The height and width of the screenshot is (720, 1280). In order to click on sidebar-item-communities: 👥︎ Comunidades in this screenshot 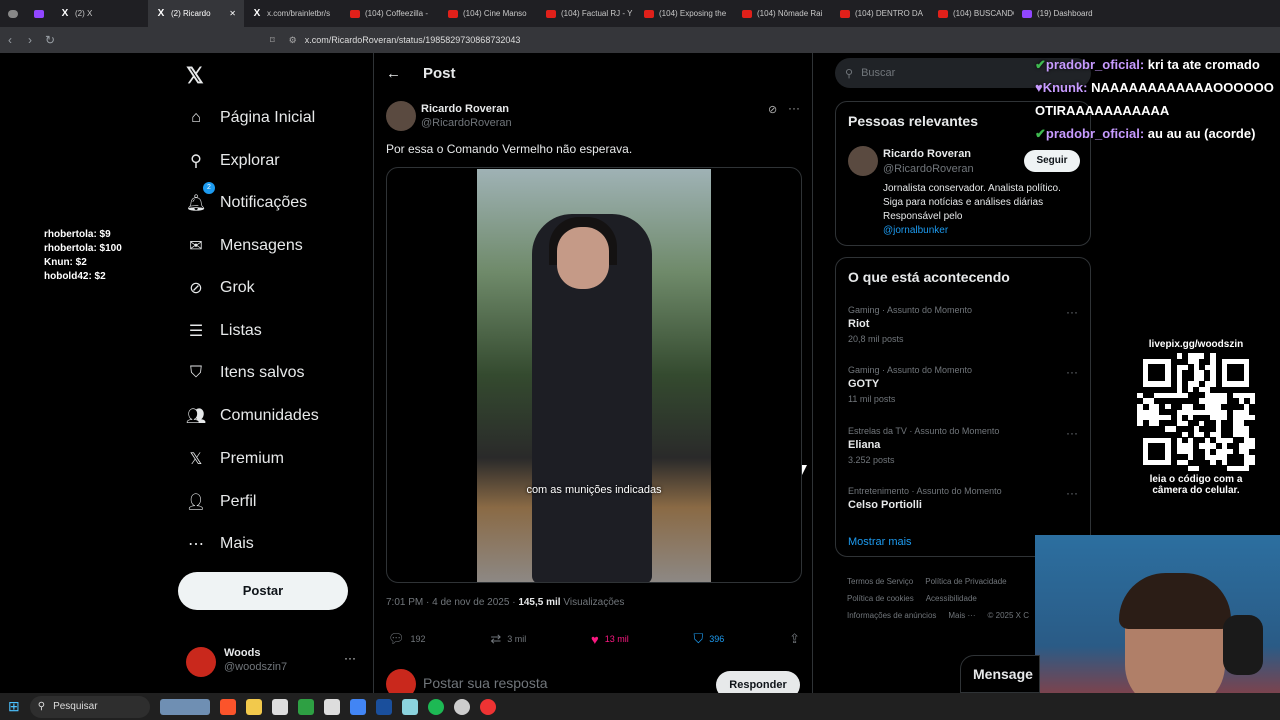, I will do `click(252, 416)`.